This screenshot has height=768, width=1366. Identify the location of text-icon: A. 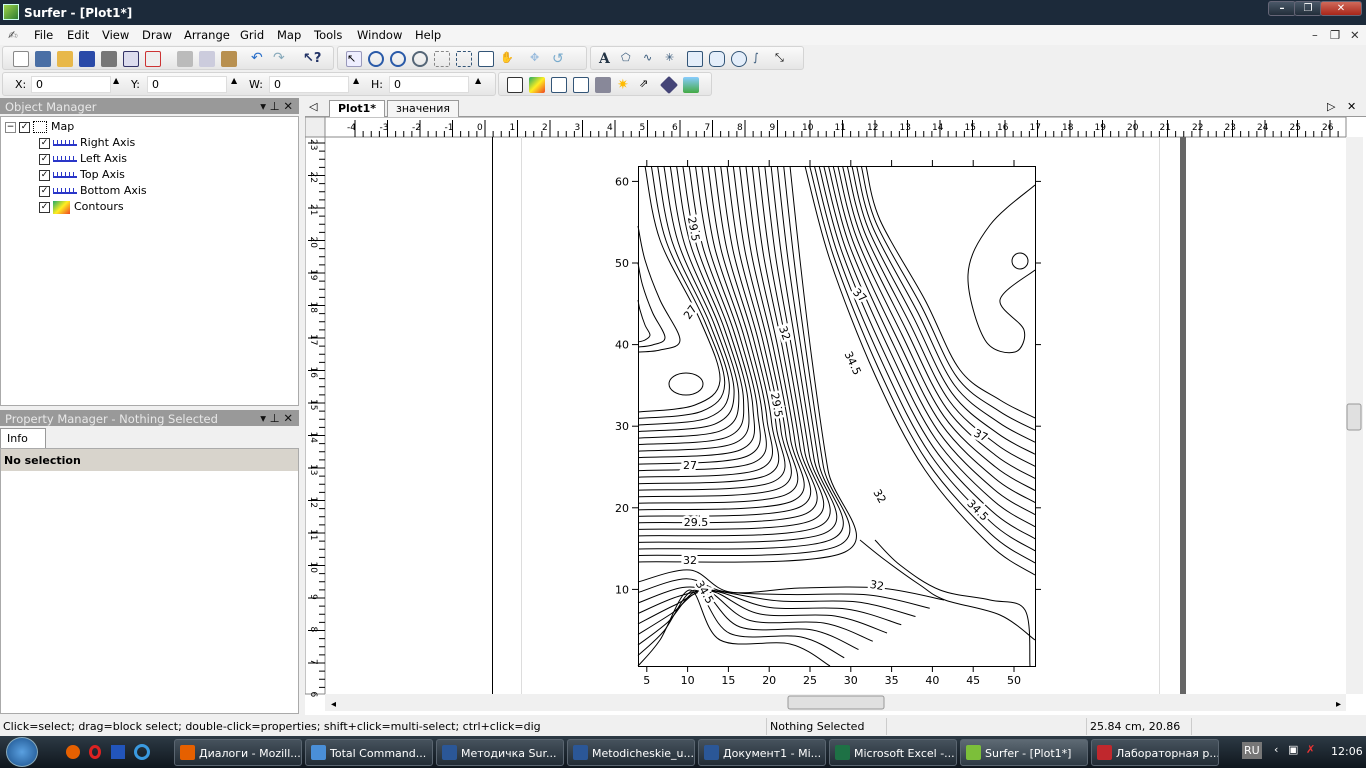
(607, 59).